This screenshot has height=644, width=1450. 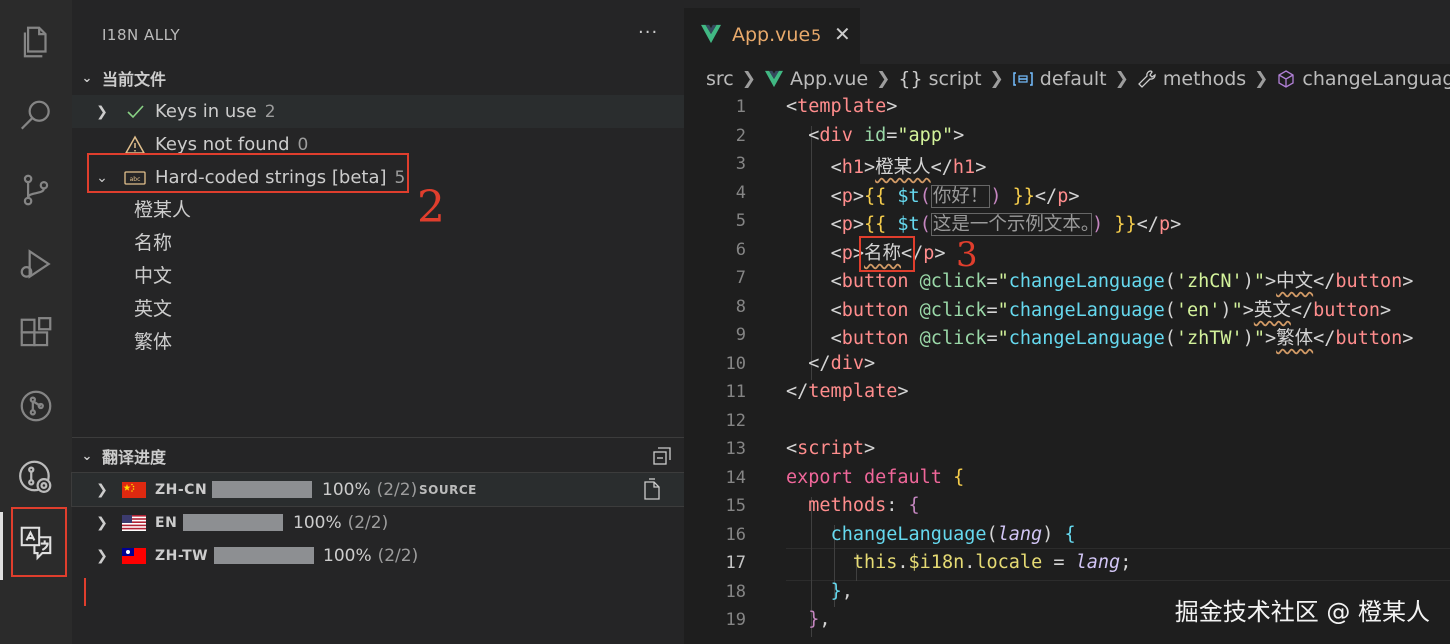 I want to click on breadcrumb-item: default, so click(x=1073, y=79).